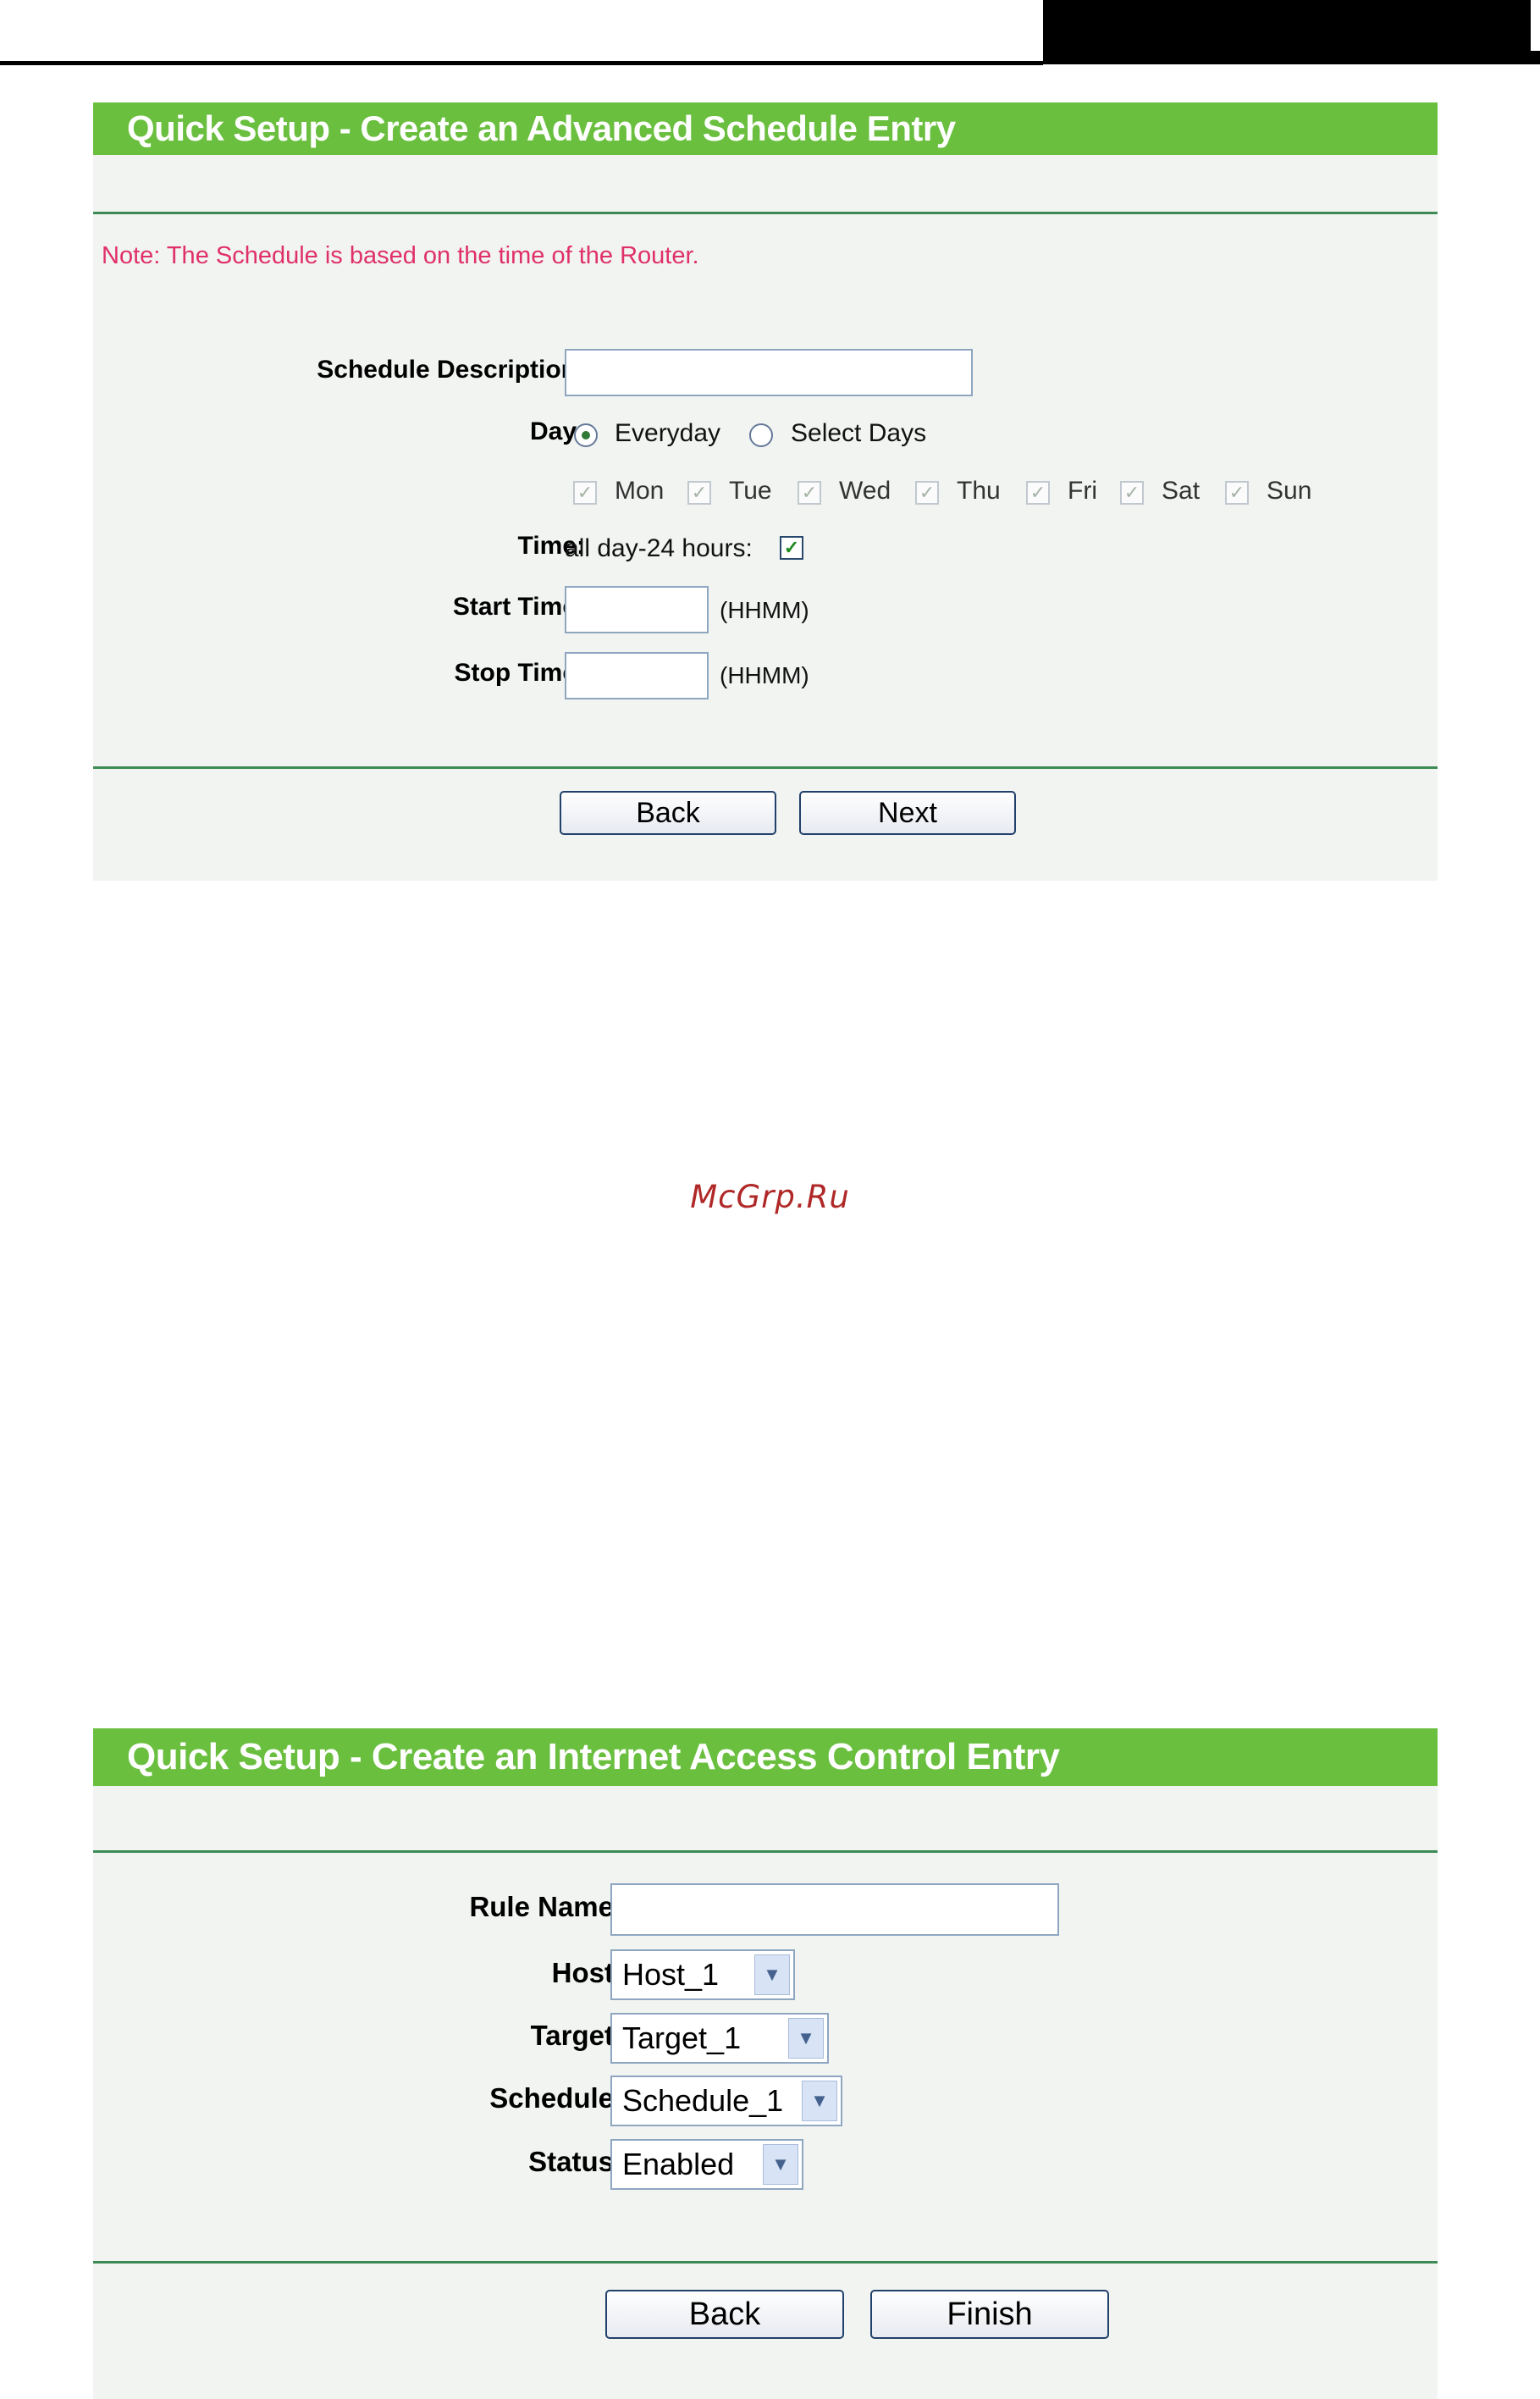  What do you see at coordinates (765, 1852) in the screenshot?
I see `access-top-separator` at bounding box center [765, 1852].